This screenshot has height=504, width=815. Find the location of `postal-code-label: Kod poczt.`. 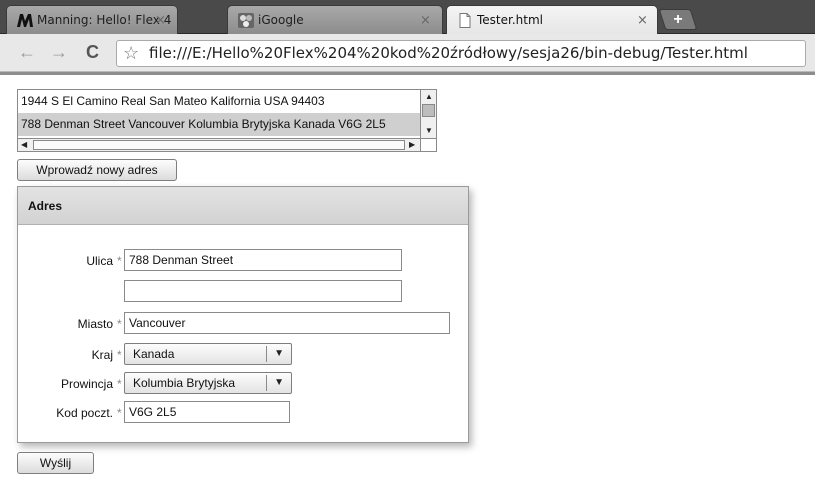

postal-code-label: Kod poczt. is located at coordinates (84, 413).